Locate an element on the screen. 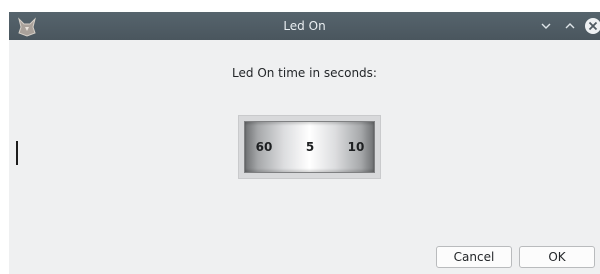  window-titlebar: Led On is located at coordinates (304, 26).